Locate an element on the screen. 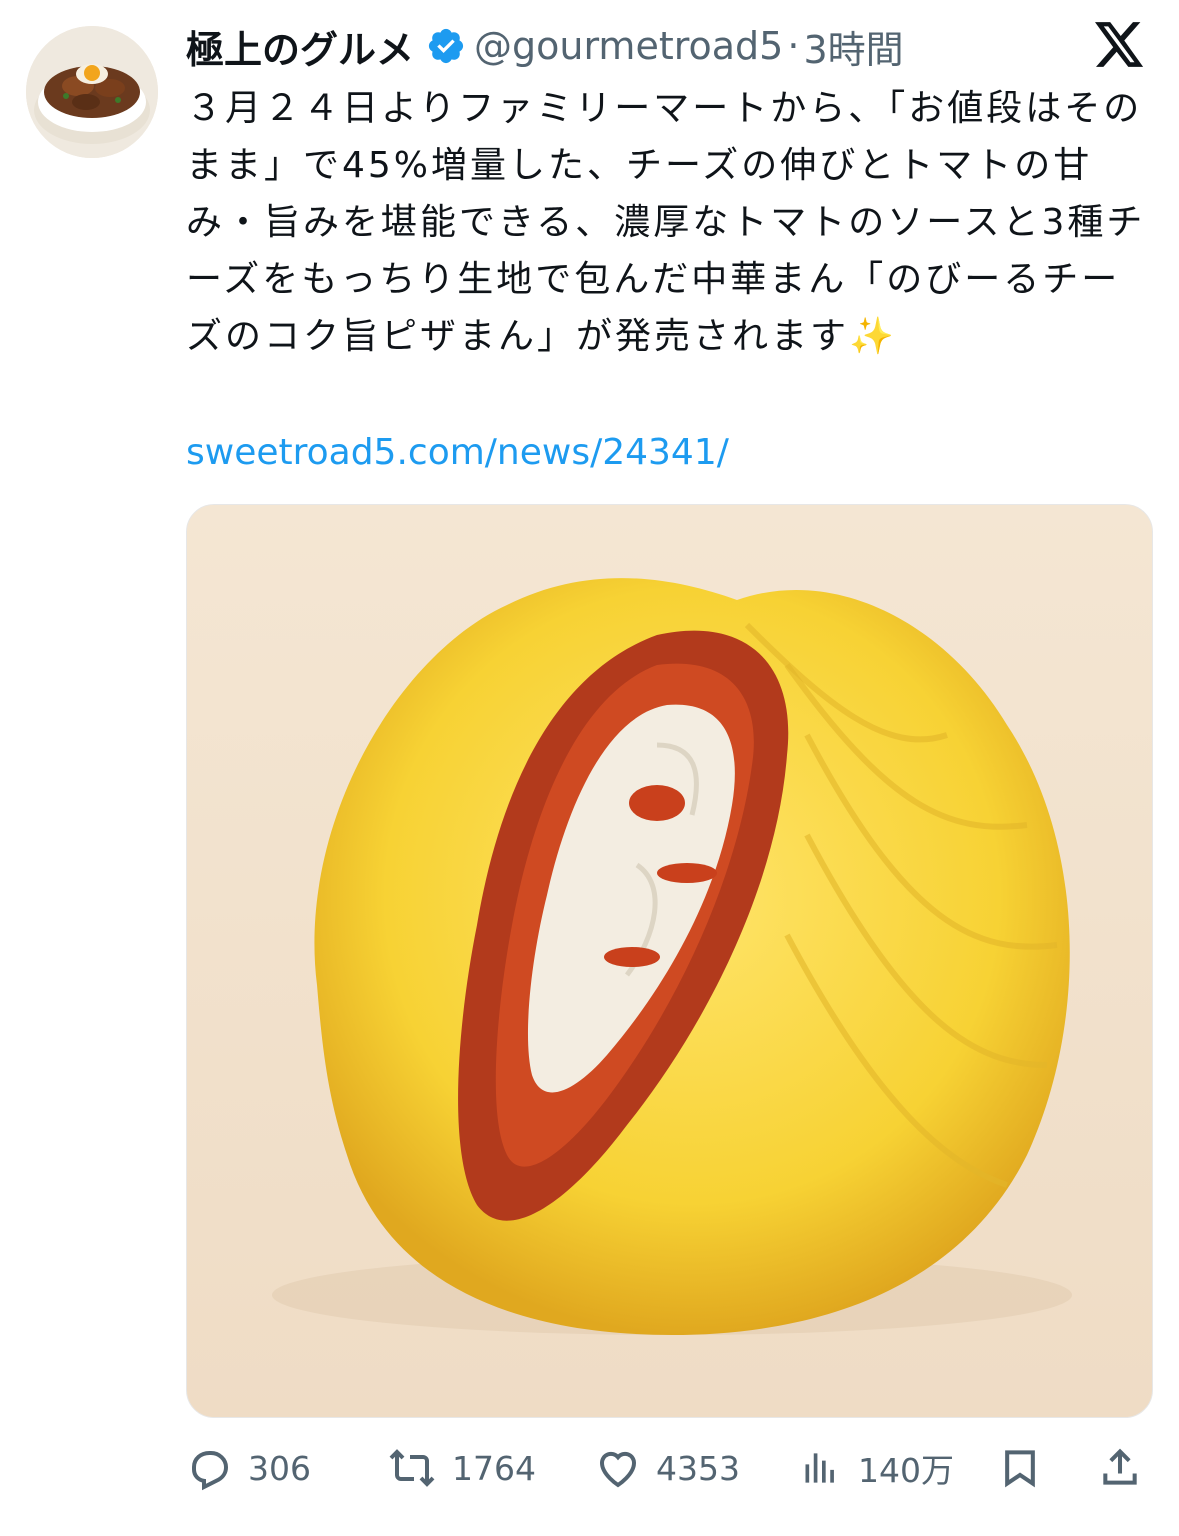  views-button: 140万 is located at coordinates (877, 1468).